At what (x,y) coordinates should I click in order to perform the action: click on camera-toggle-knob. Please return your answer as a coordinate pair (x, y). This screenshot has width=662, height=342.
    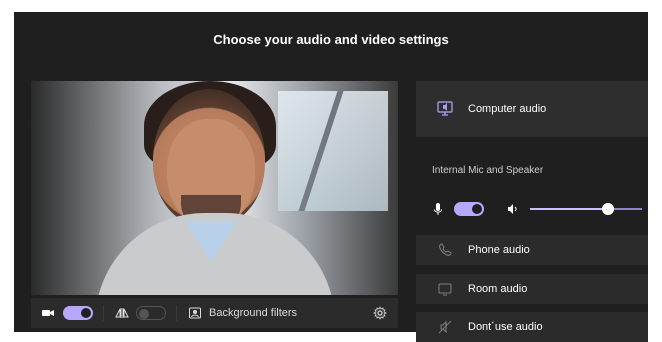
    Looking at the image, I should click on (86, 313).